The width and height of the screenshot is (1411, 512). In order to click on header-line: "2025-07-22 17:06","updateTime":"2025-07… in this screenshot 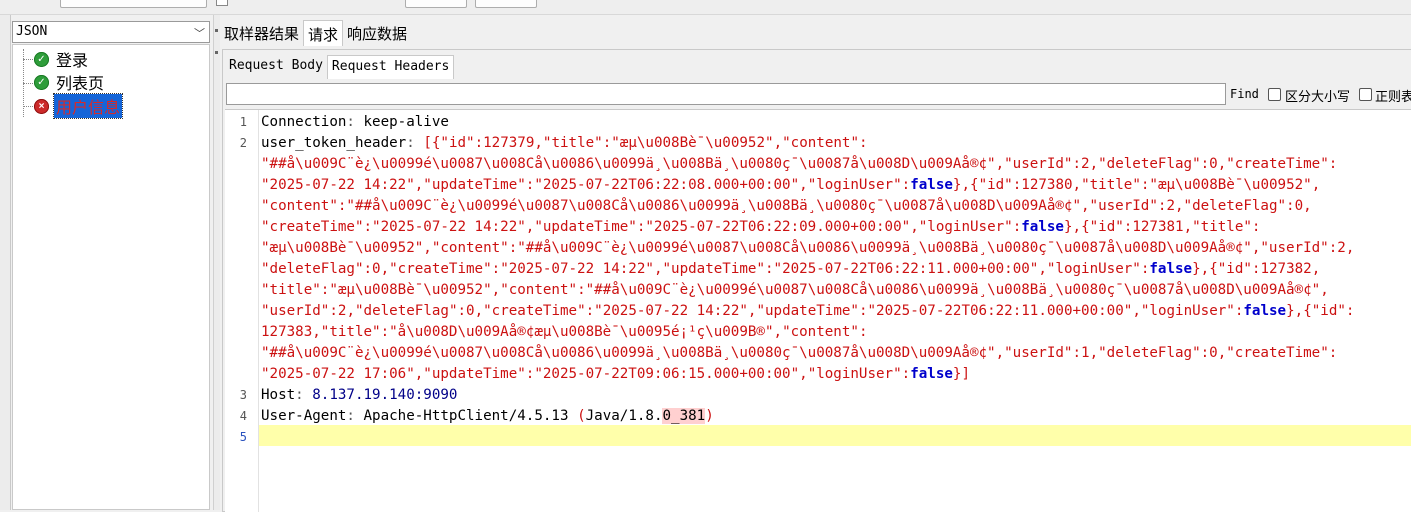, I will do `click(616, 374)`.